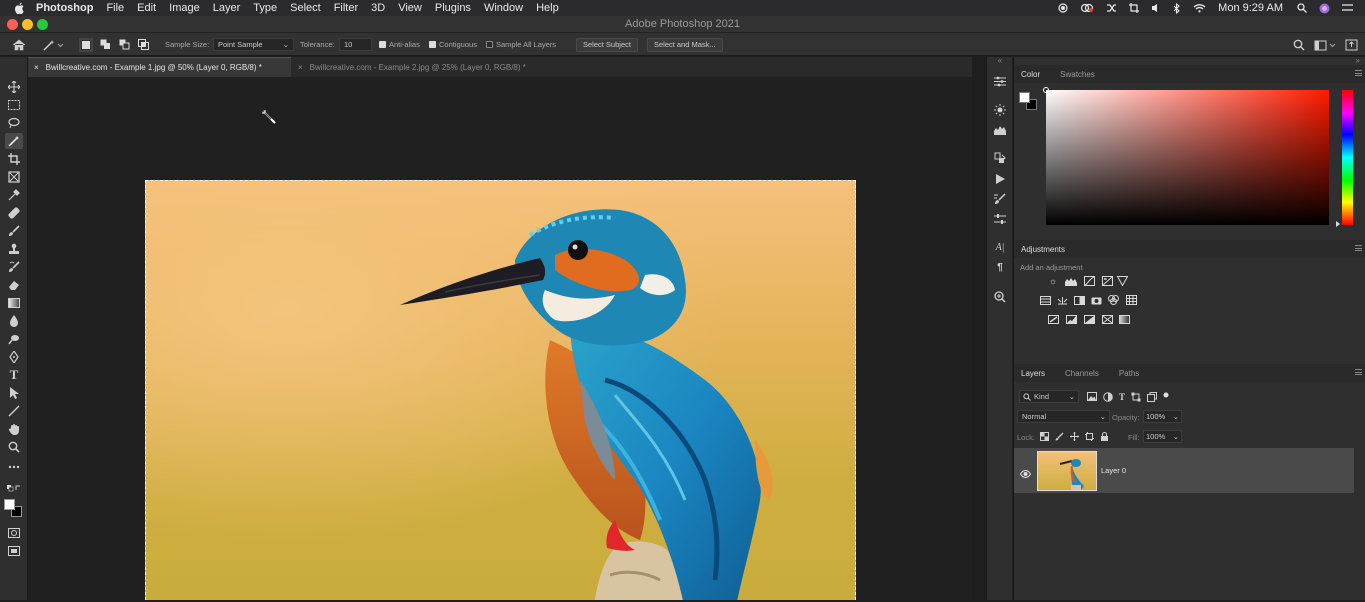 The width and height of the screenshot is (1365, 602). Describe the element at coordinates (1166, 395) in the screenshot. I see `filter-toggle-icon` at that location.